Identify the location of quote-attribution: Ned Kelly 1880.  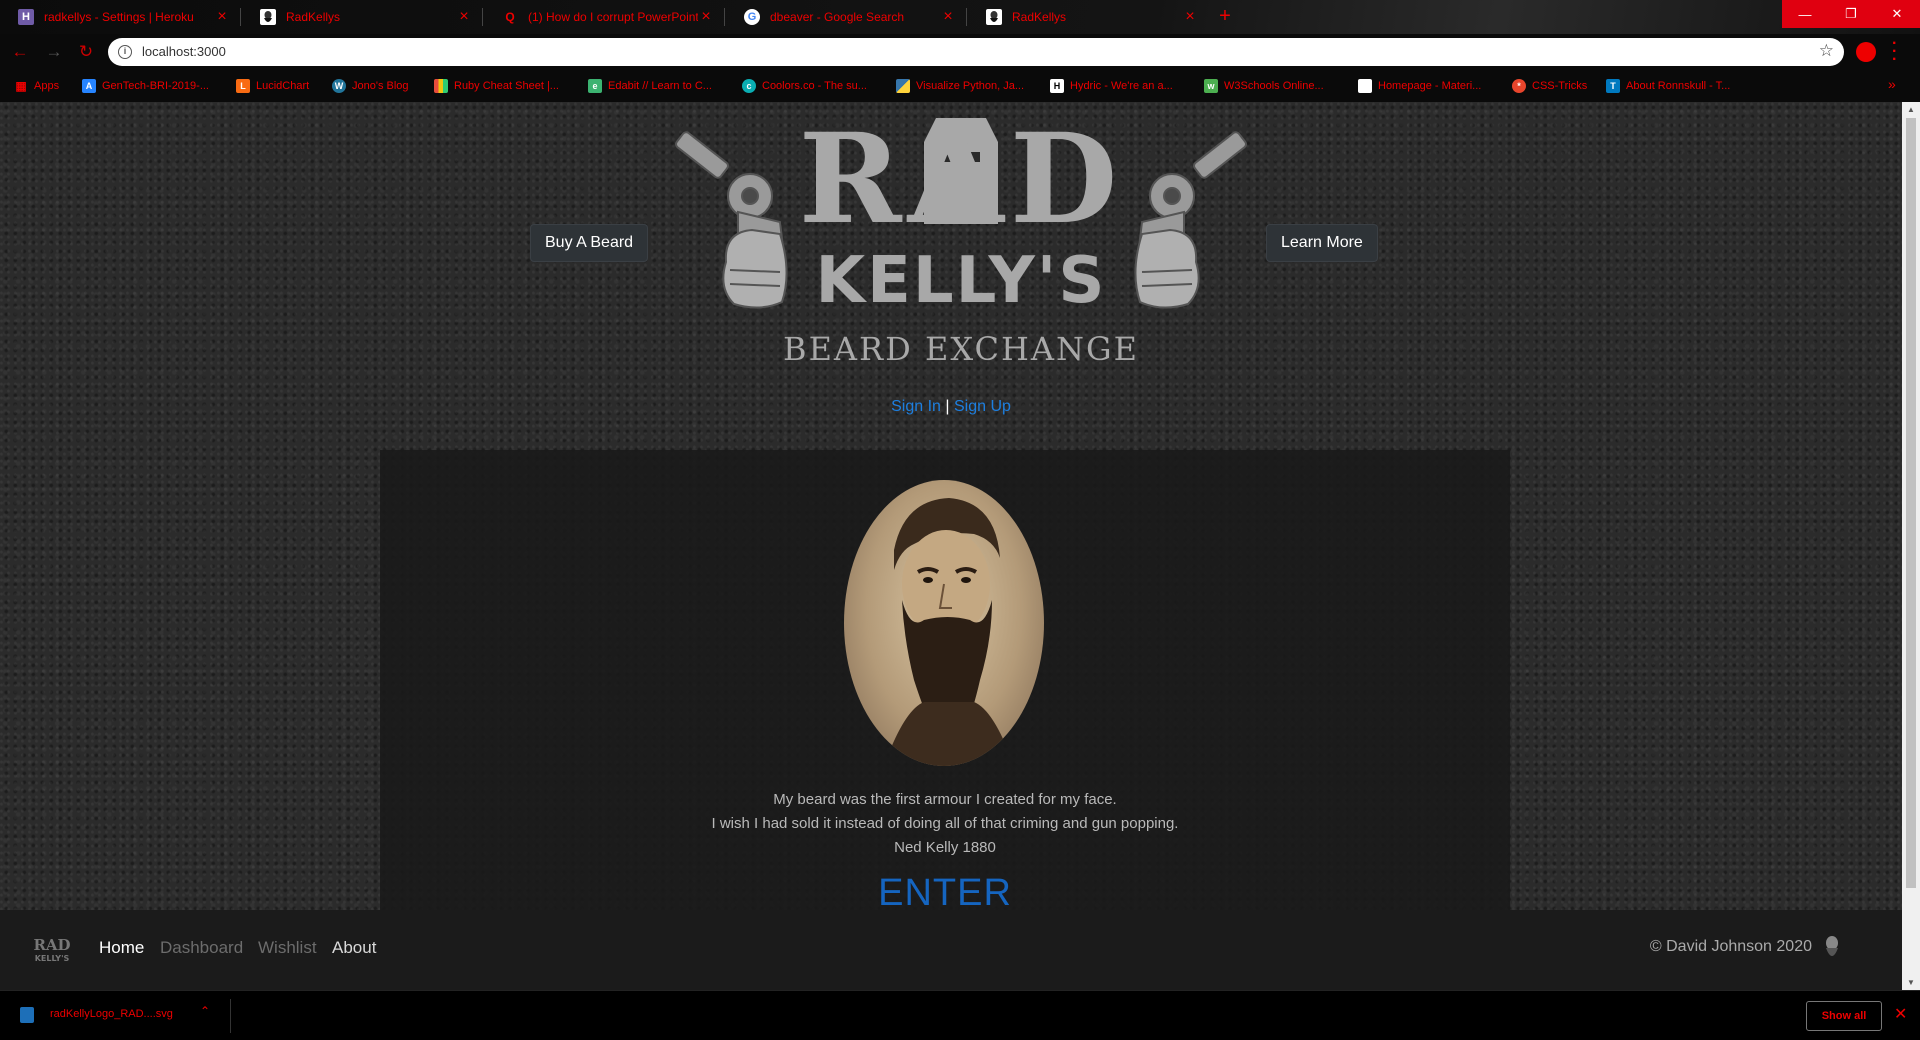
(945, 847).